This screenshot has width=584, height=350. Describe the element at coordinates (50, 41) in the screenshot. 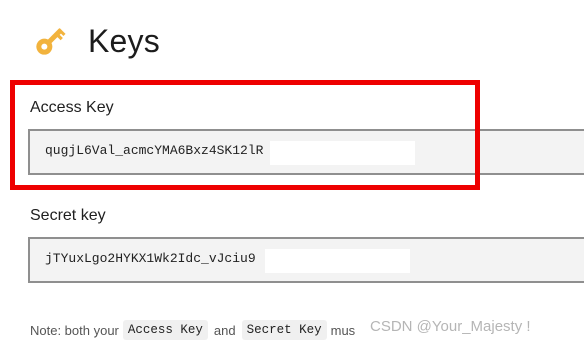

I see `key-icon` at that location.